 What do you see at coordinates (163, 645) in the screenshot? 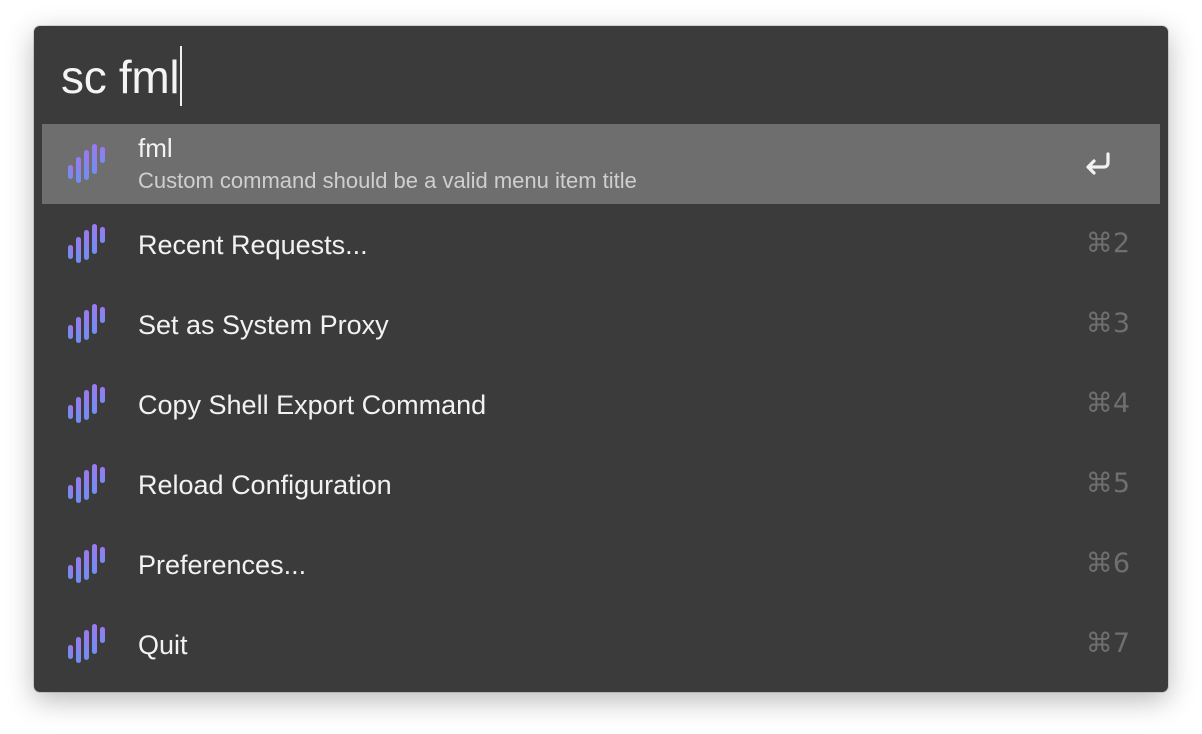
I see `result-title: Quit` at bounding box center [163, 645].